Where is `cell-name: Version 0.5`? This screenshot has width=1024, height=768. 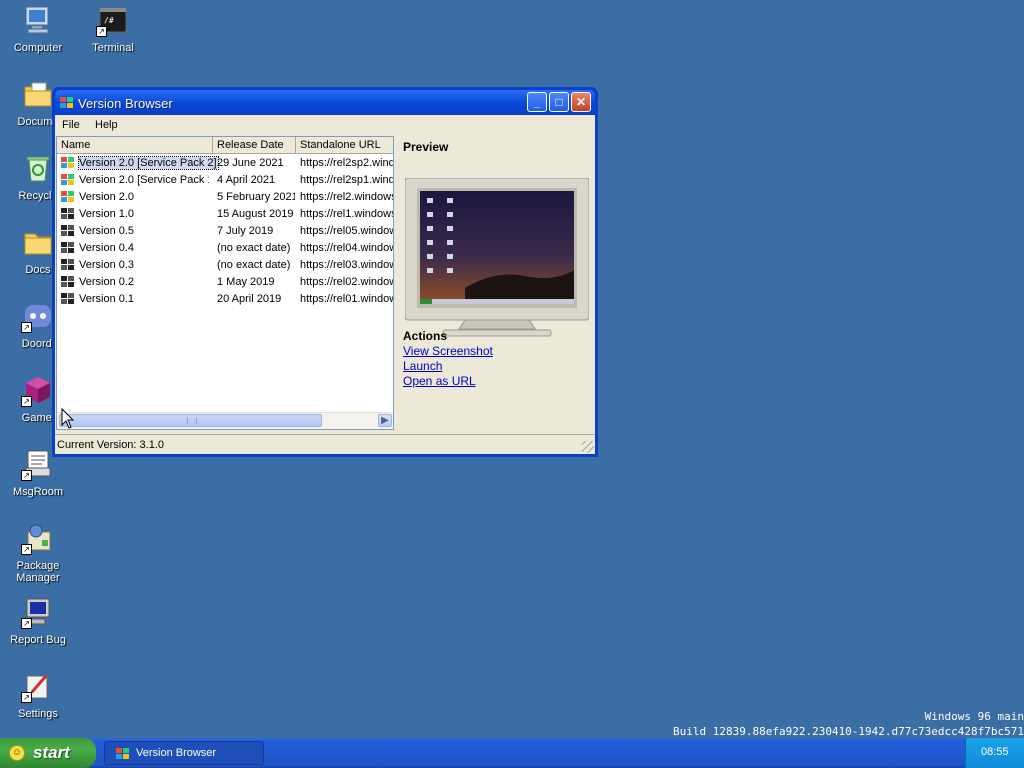 cell-name: Version 0.5 is located at coordinates (107, 231).